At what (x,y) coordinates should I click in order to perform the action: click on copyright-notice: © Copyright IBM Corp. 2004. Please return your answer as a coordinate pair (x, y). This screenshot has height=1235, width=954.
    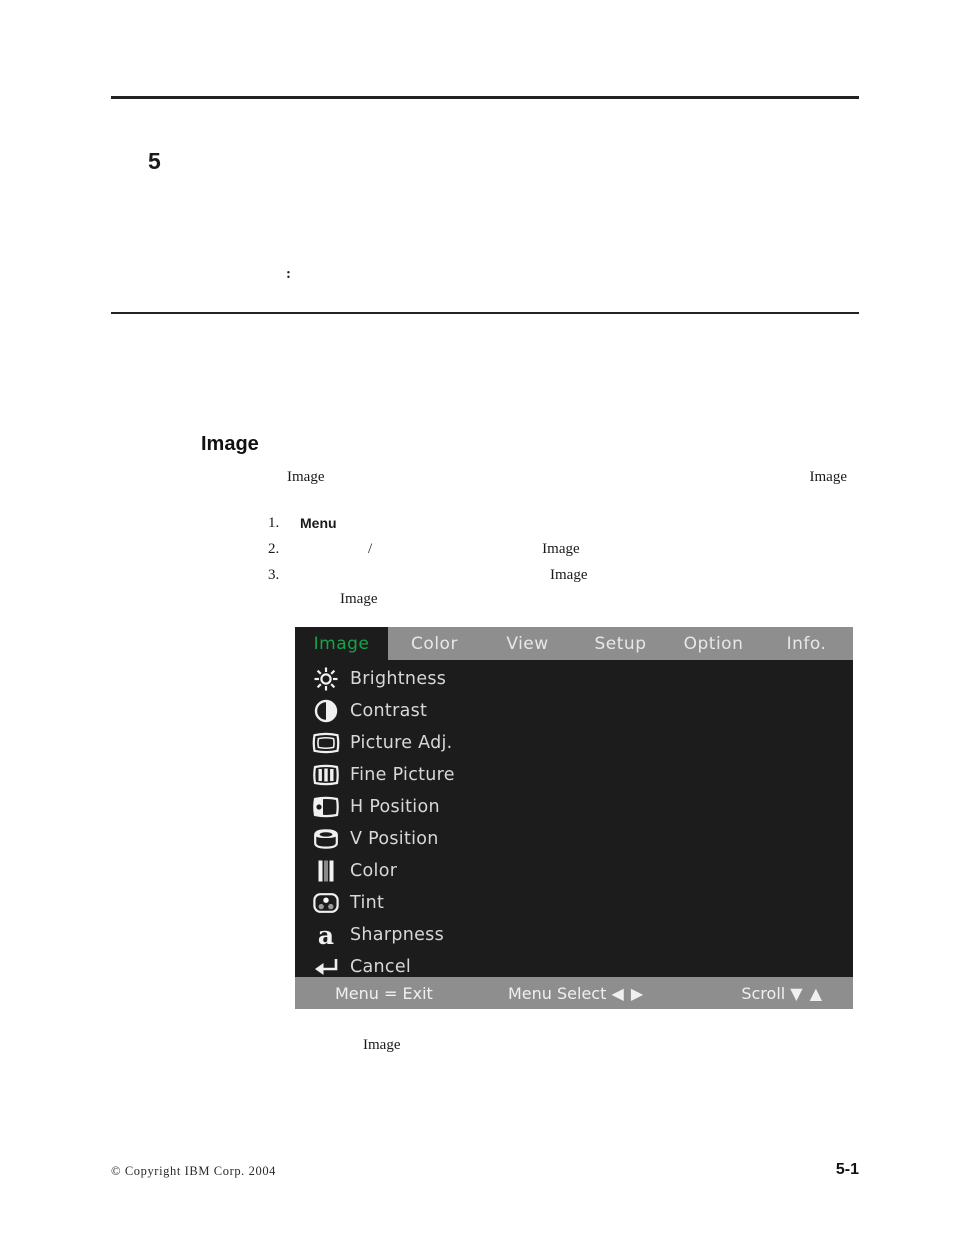
    Looking at the image, I should click on (194, 1171).